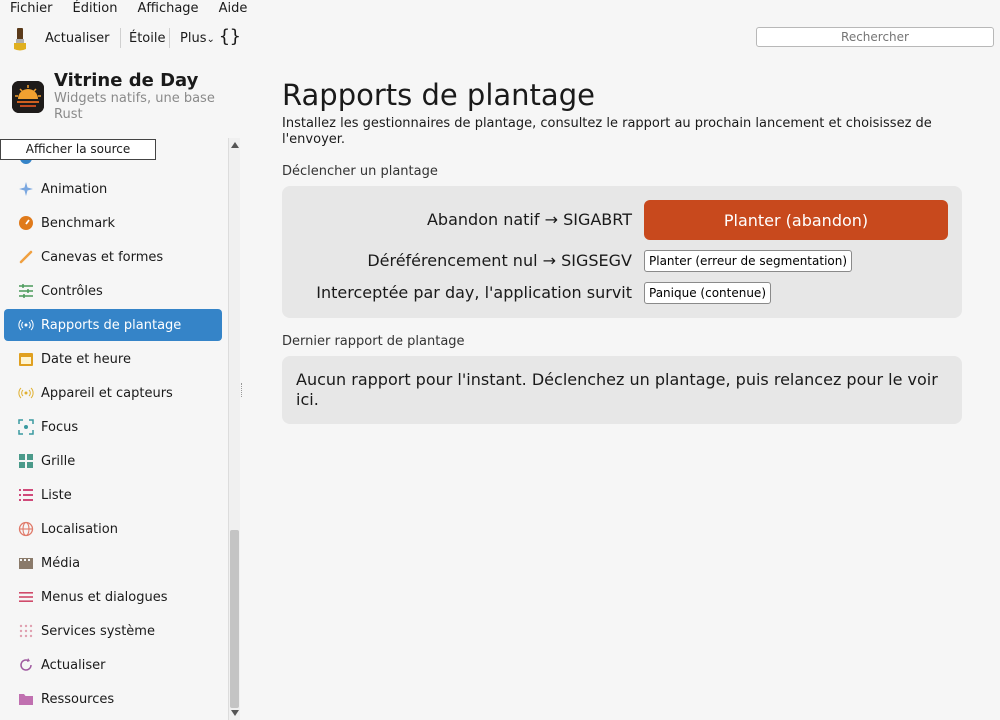 The image size is (1000, 720). What do you see at coordinates (26, 495) in the screenshot?
I see `list-icon` at bounding box center [26, 495].